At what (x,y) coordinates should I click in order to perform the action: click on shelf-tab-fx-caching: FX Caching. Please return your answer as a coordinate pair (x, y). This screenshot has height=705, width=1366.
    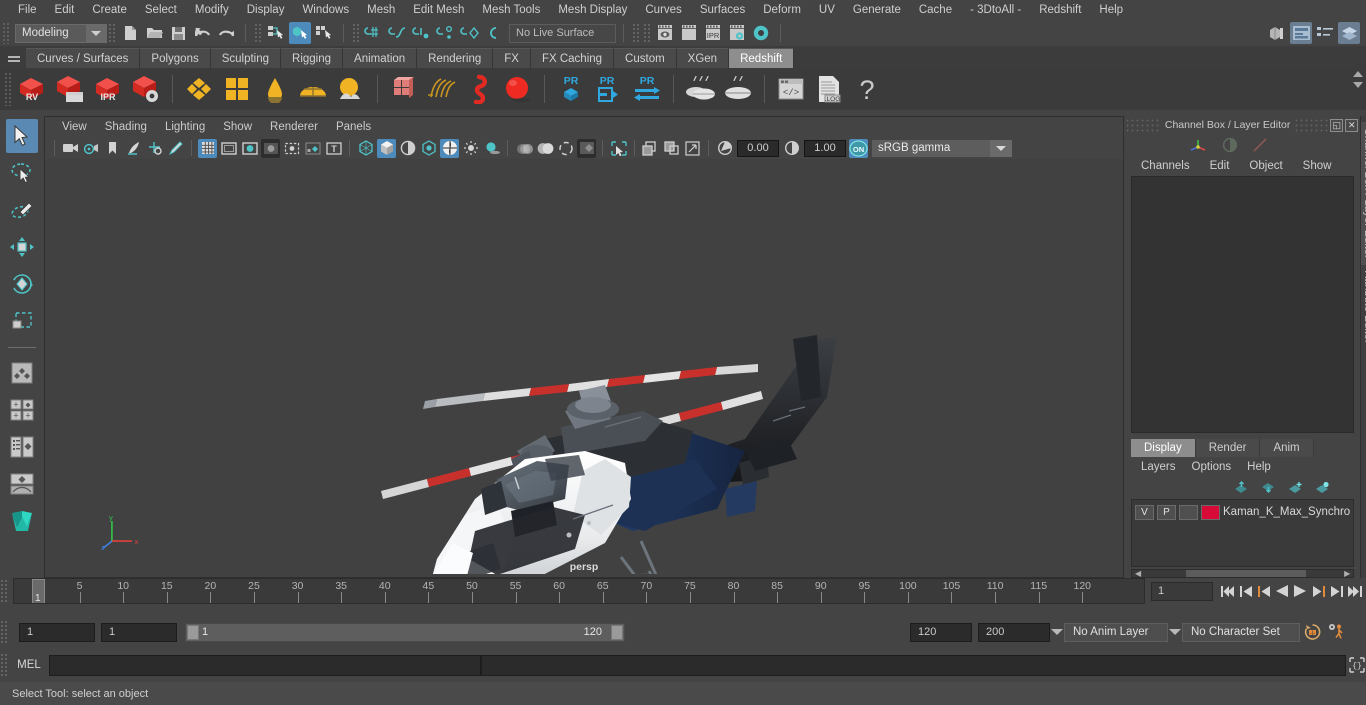
    Looking at the image, I should click on (572, 58).